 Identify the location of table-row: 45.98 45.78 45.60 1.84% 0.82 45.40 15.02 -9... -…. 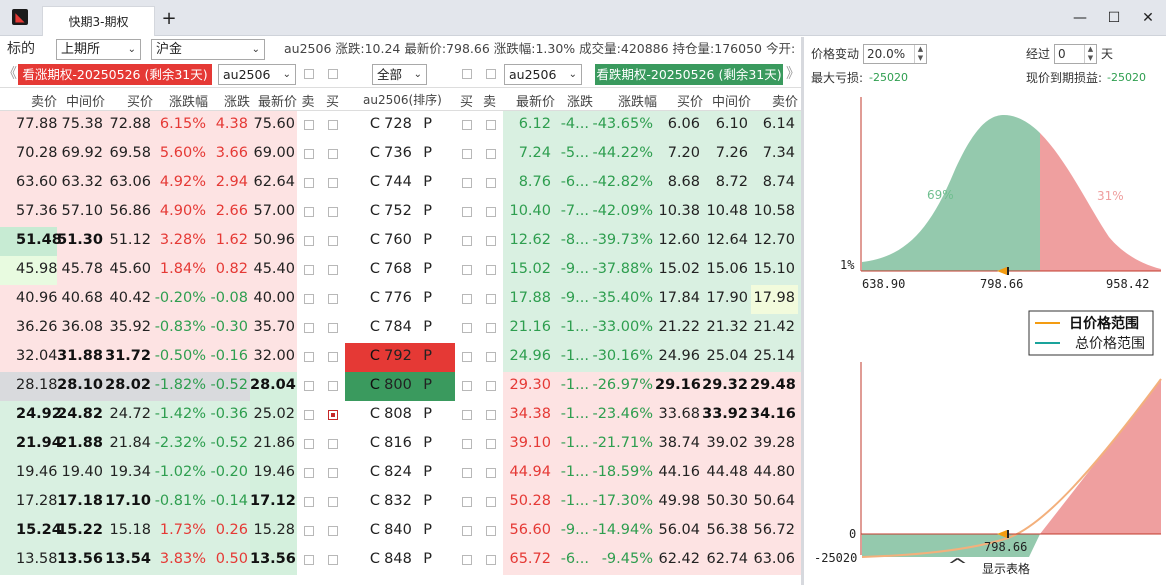
(401, 270).